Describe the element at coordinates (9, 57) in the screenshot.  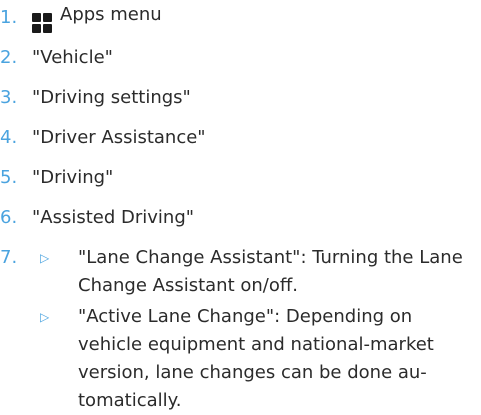
I see `step-number: 2.` at that location.